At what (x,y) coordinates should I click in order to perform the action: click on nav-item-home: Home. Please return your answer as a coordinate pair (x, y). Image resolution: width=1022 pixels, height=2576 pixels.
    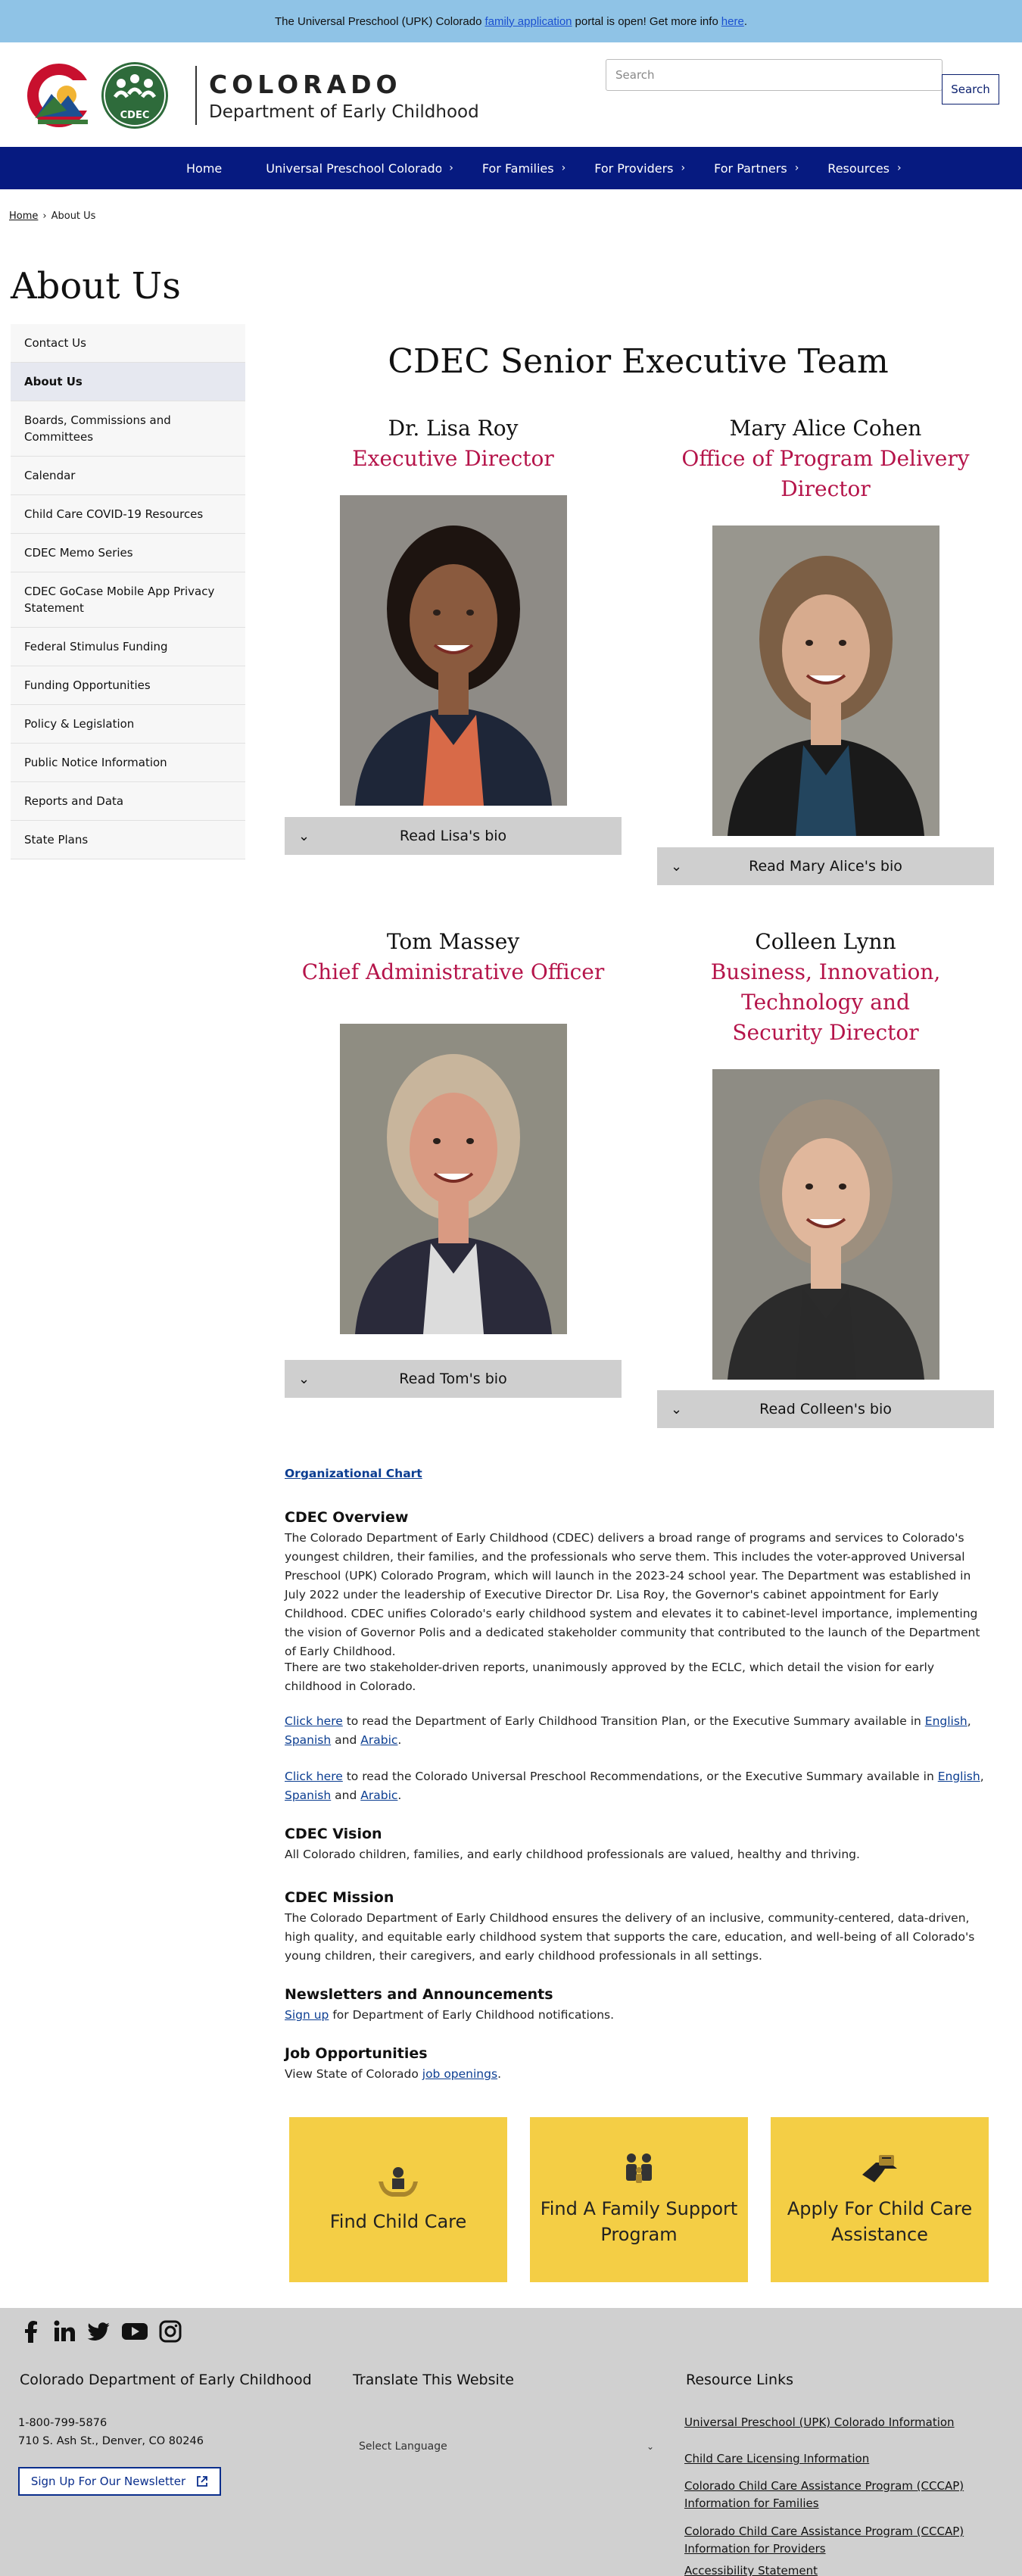
    Looking at the image, I should click on (204, 168).